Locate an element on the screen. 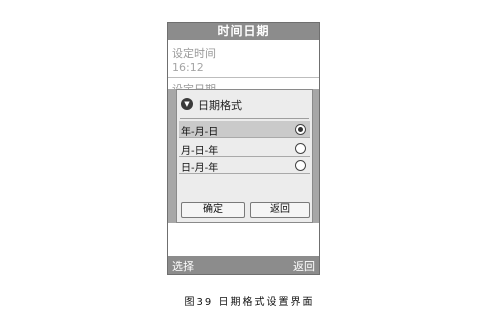 The width and height of the screenshot is (499, 309). format-option-ymd: 年-月-日 is located at coordinates (244, 129).